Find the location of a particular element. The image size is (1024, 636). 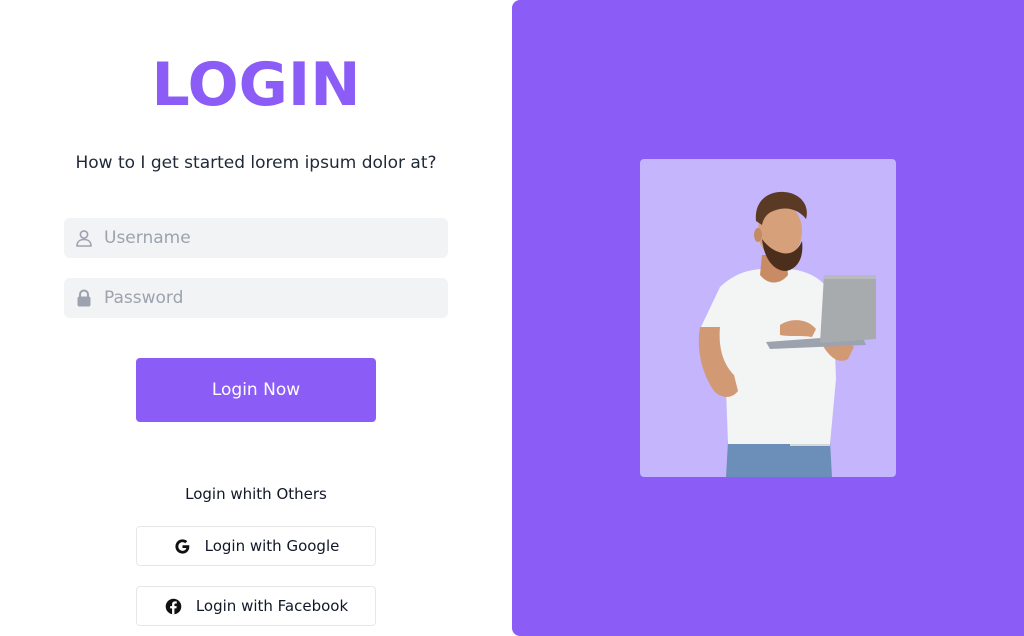

login-now-button: Login Now is located at coordinates (256, 390).